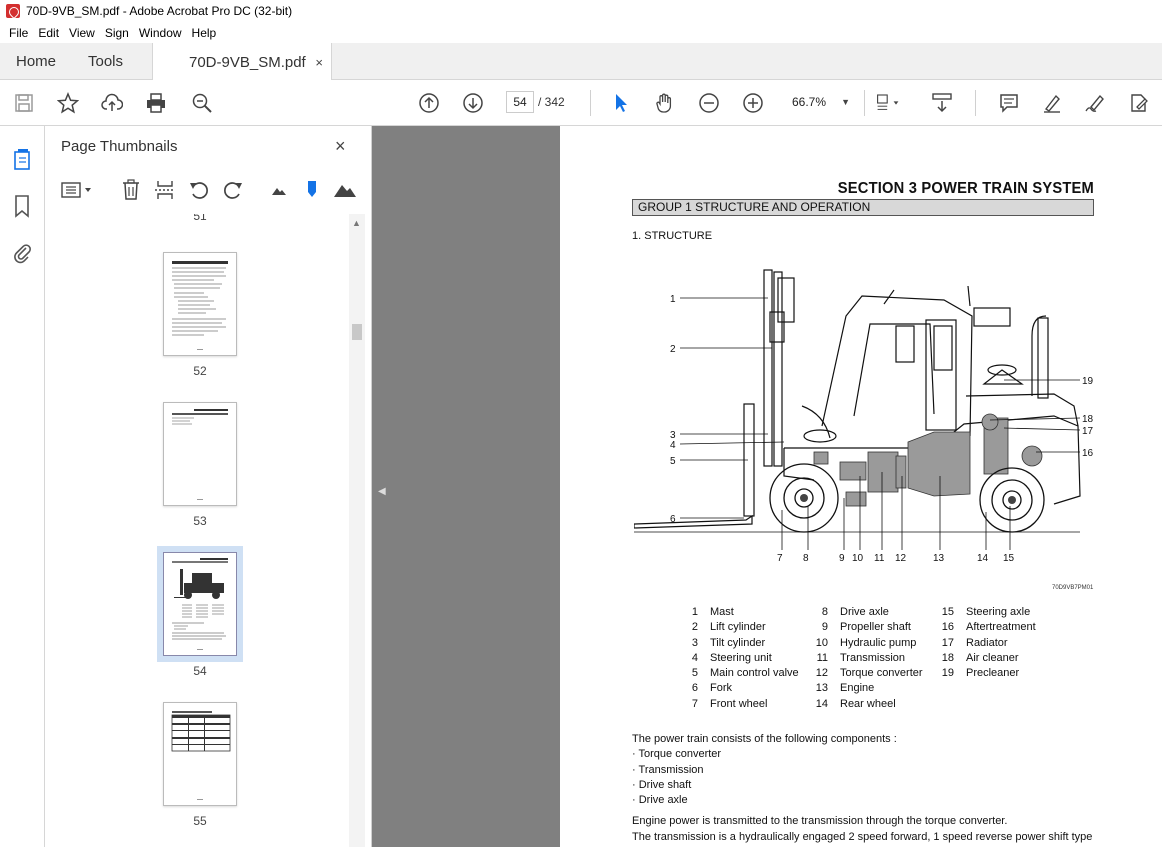 The image size is (1162, 847). I want to click on bookmark-star-icon, so click(68, 103).